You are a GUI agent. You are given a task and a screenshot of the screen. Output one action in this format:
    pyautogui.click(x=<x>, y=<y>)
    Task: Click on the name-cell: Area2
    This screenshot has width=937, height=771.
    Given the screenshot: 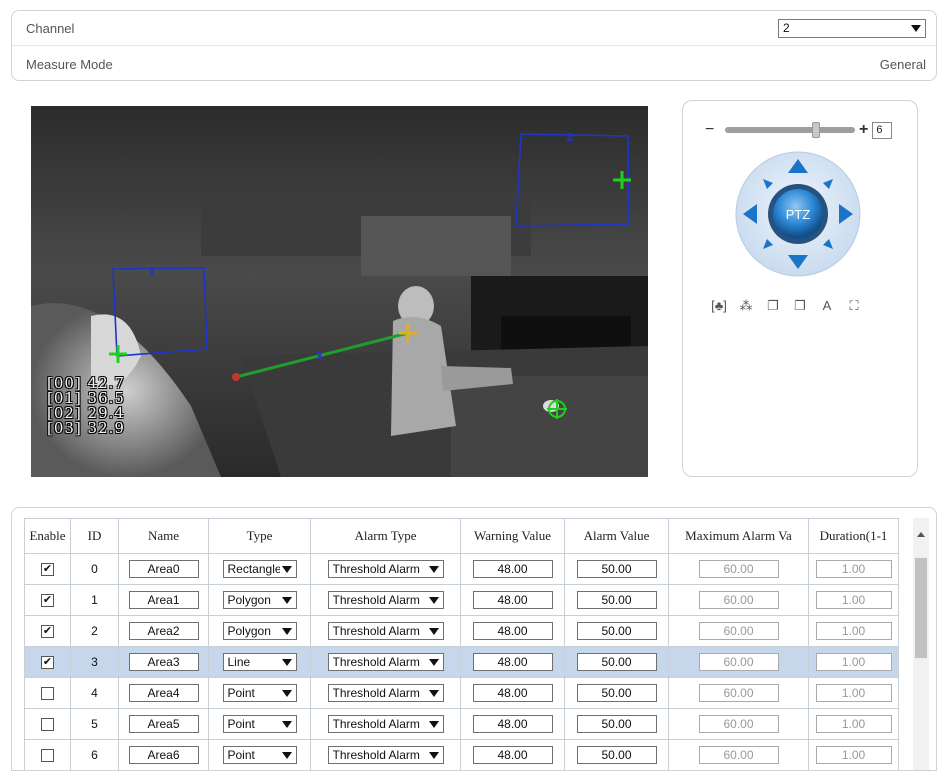 What is the action you would take?
    pyautogui.click(x=163, y=631)
    